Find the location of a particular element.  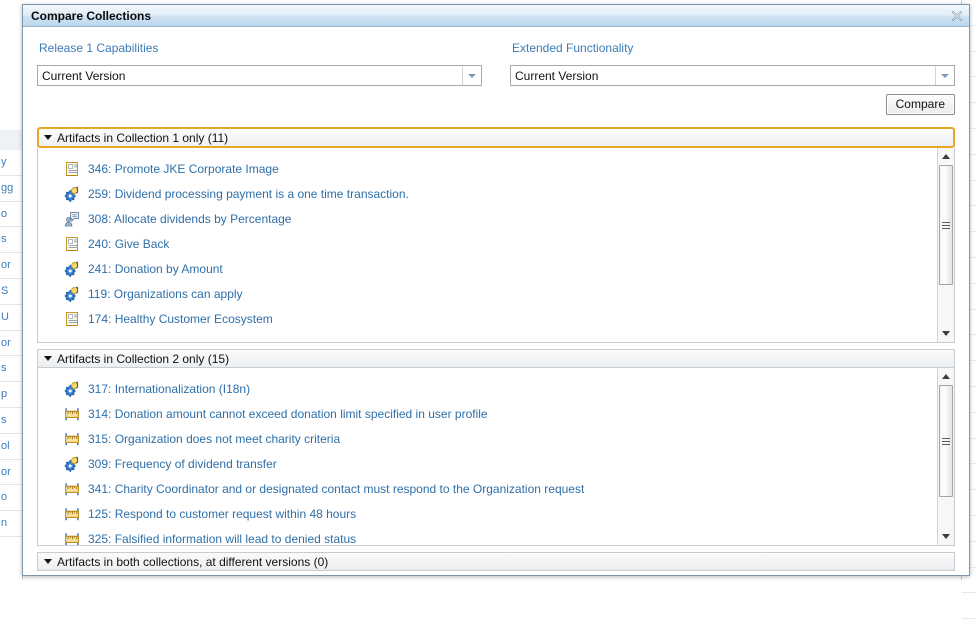

version-select-collection-2: Current Version is located at coordinates (732, 75).